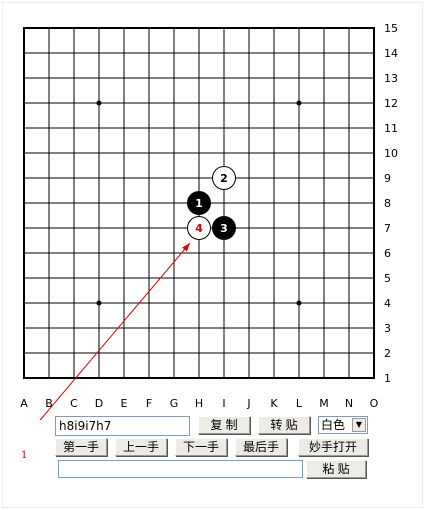 The image size is (425, 510). What do you see at coordinates (336, 469) in the screenshot?
I see `paste-button: 粘 贴` at bounding box center [336, 469].